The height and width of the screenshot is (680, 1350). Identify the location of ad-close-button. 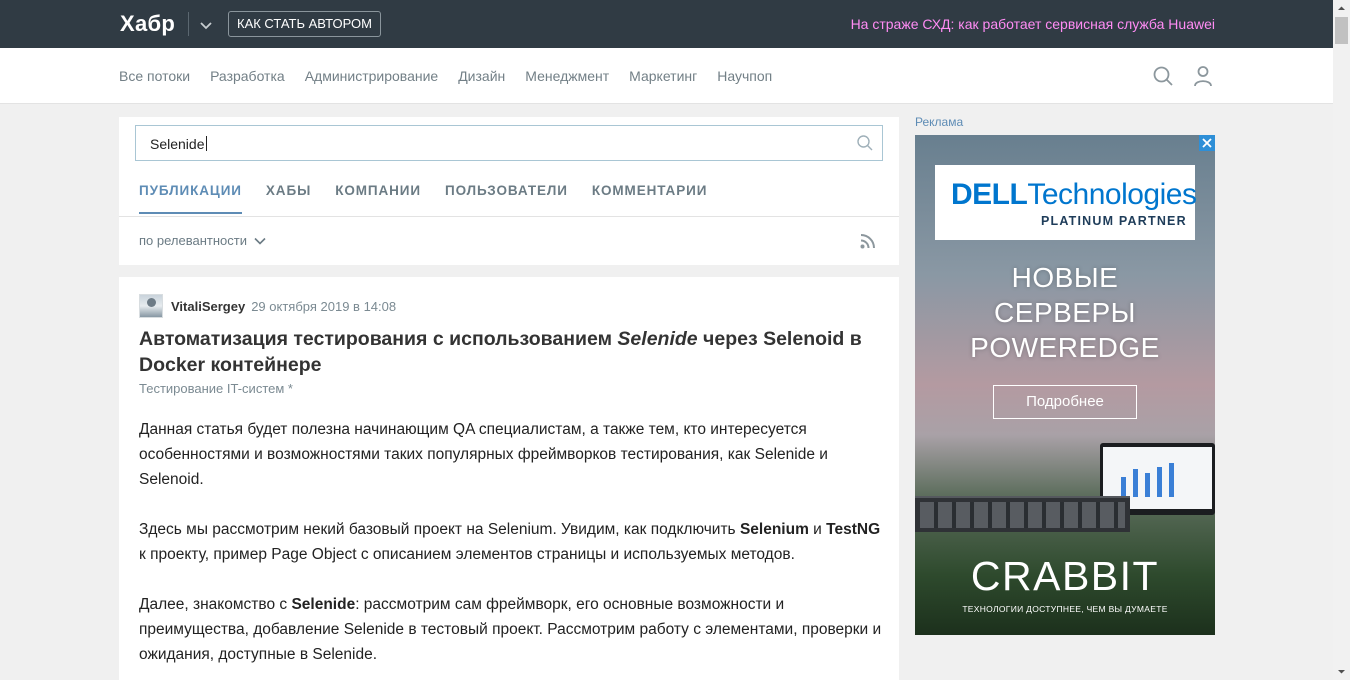
(1207, 143).